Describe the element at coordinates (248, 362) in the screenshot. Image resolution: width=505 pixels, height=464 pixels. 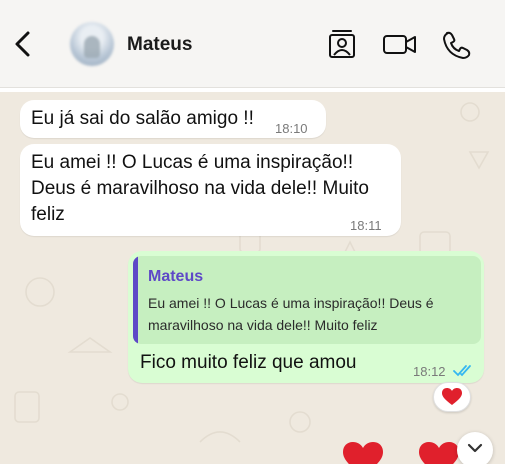
I see `message-text: Fico muito feliz que amou` at that location.